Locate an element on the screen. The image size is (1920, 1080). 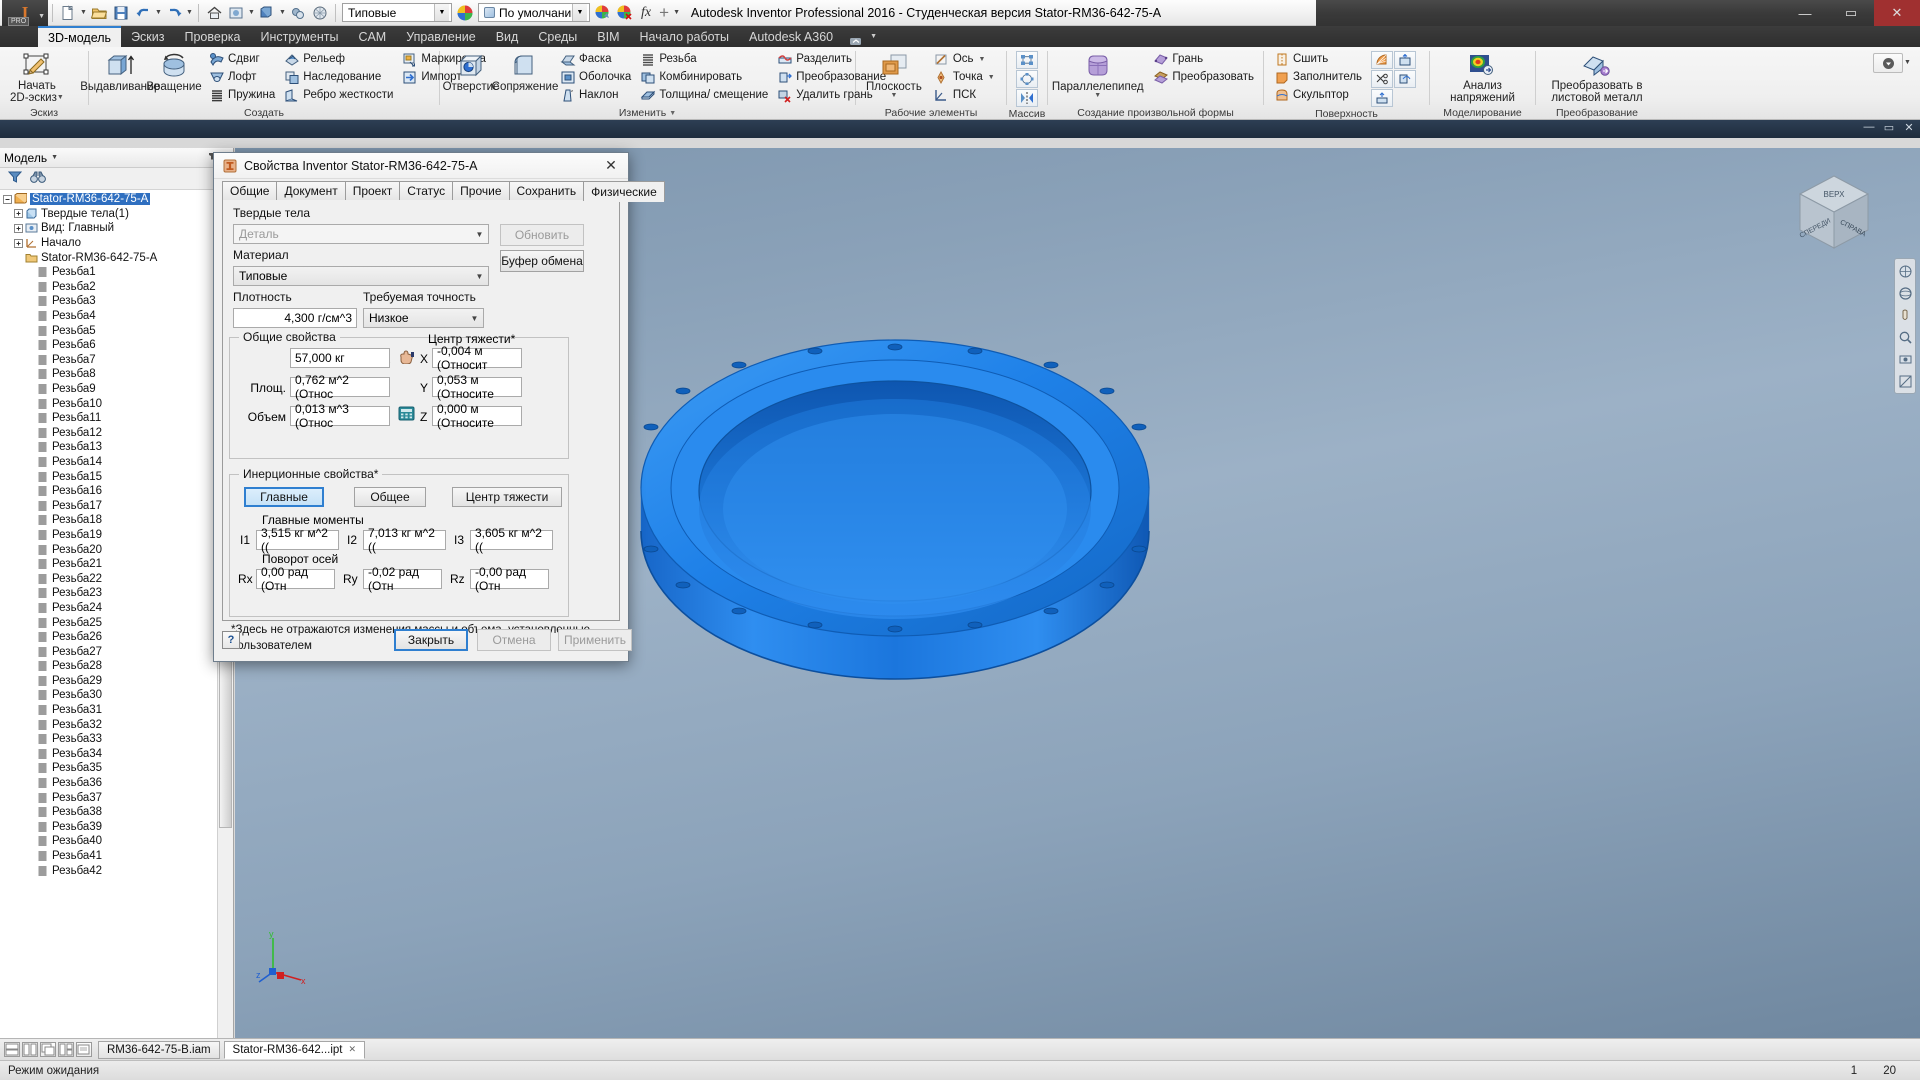
home-view-icon is located at coordinates (214, 13).